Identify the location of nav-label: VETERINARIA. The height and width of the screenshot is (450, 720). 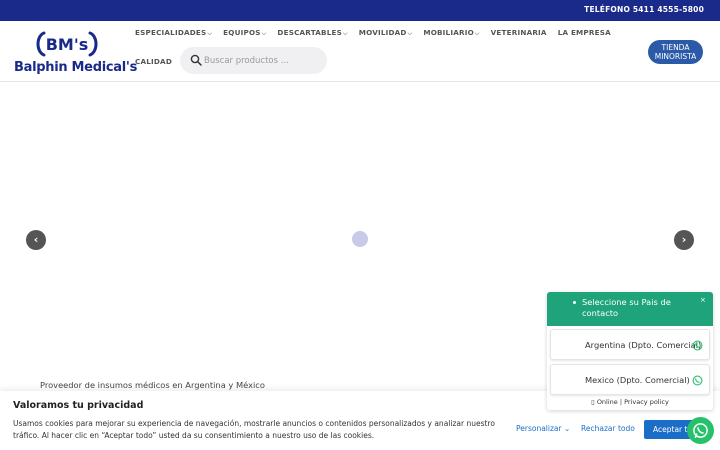
(518, 32).